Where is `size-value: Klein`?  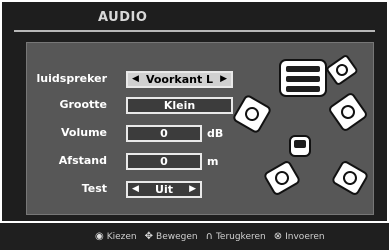
size-value: Klein is located at coordinates (179, 105).